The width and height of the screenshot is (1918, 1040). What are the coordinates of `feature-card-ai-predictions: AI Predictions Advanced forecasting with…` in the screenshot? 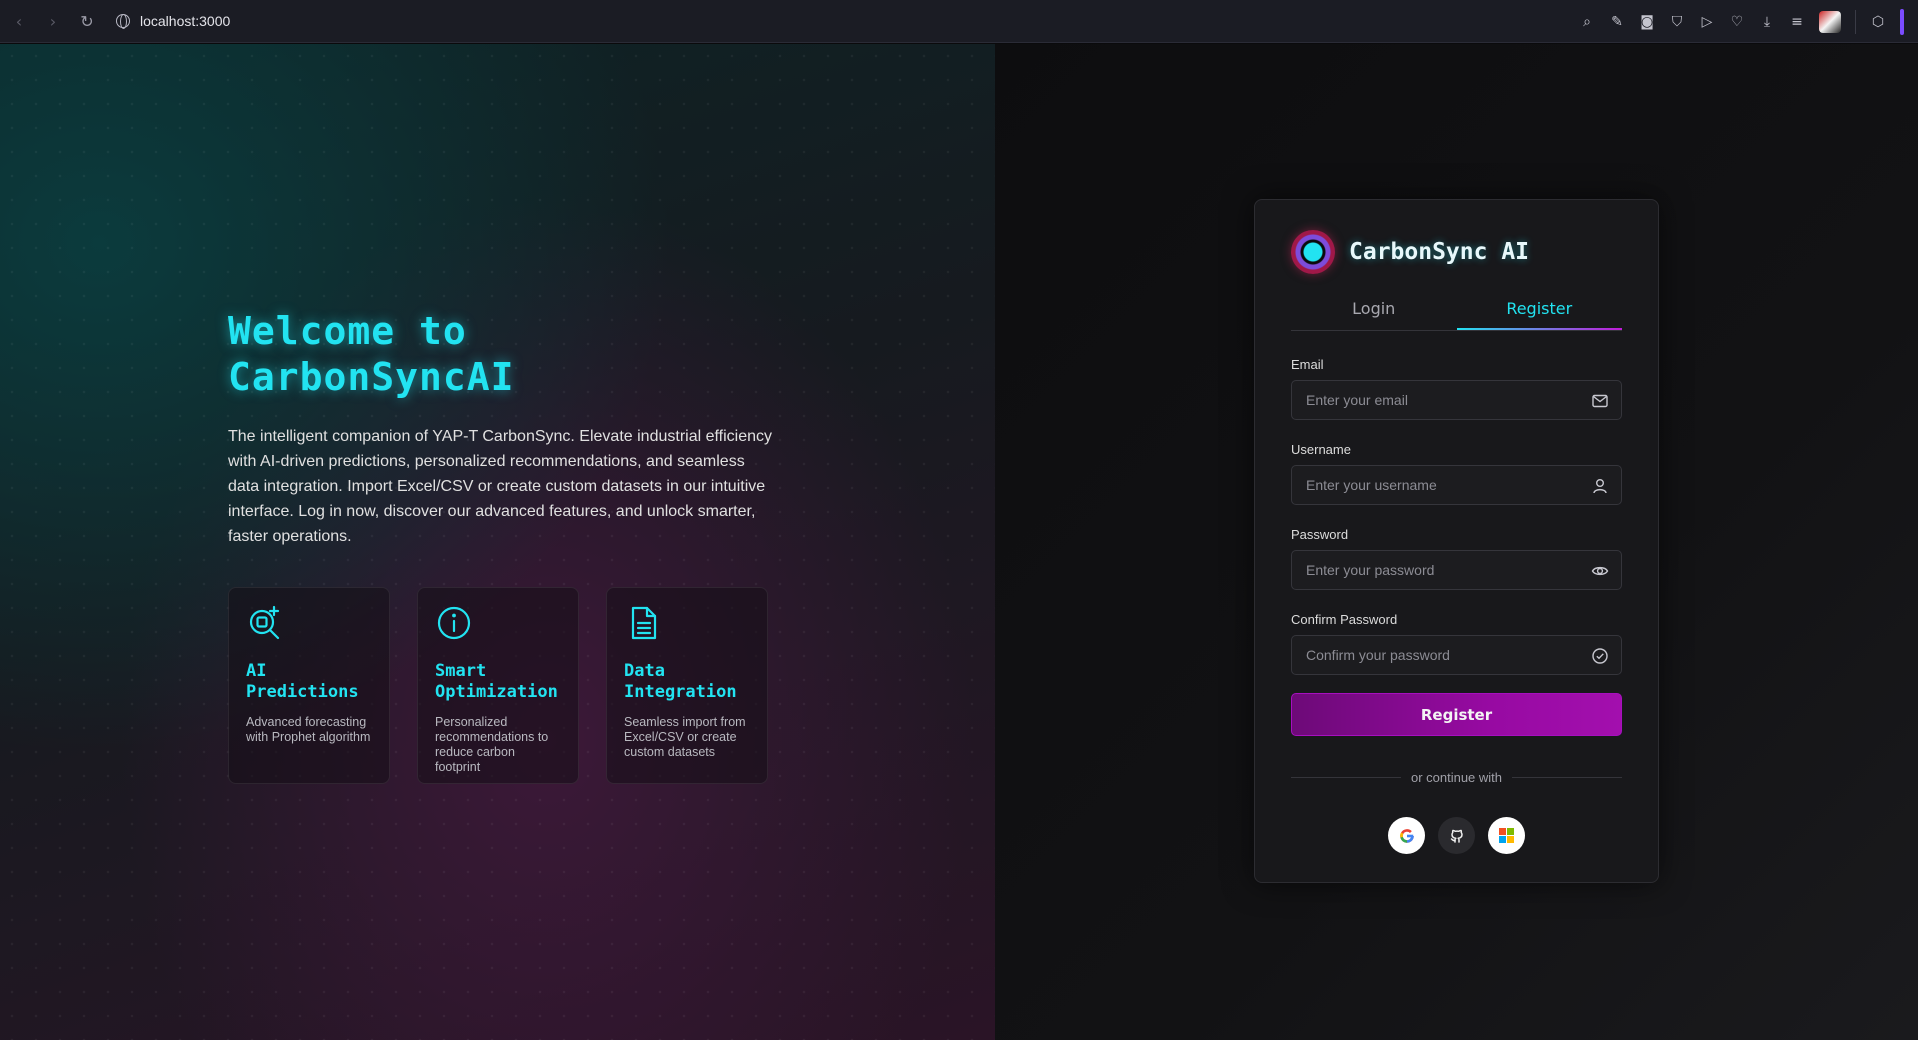 It's located at (309, 685).